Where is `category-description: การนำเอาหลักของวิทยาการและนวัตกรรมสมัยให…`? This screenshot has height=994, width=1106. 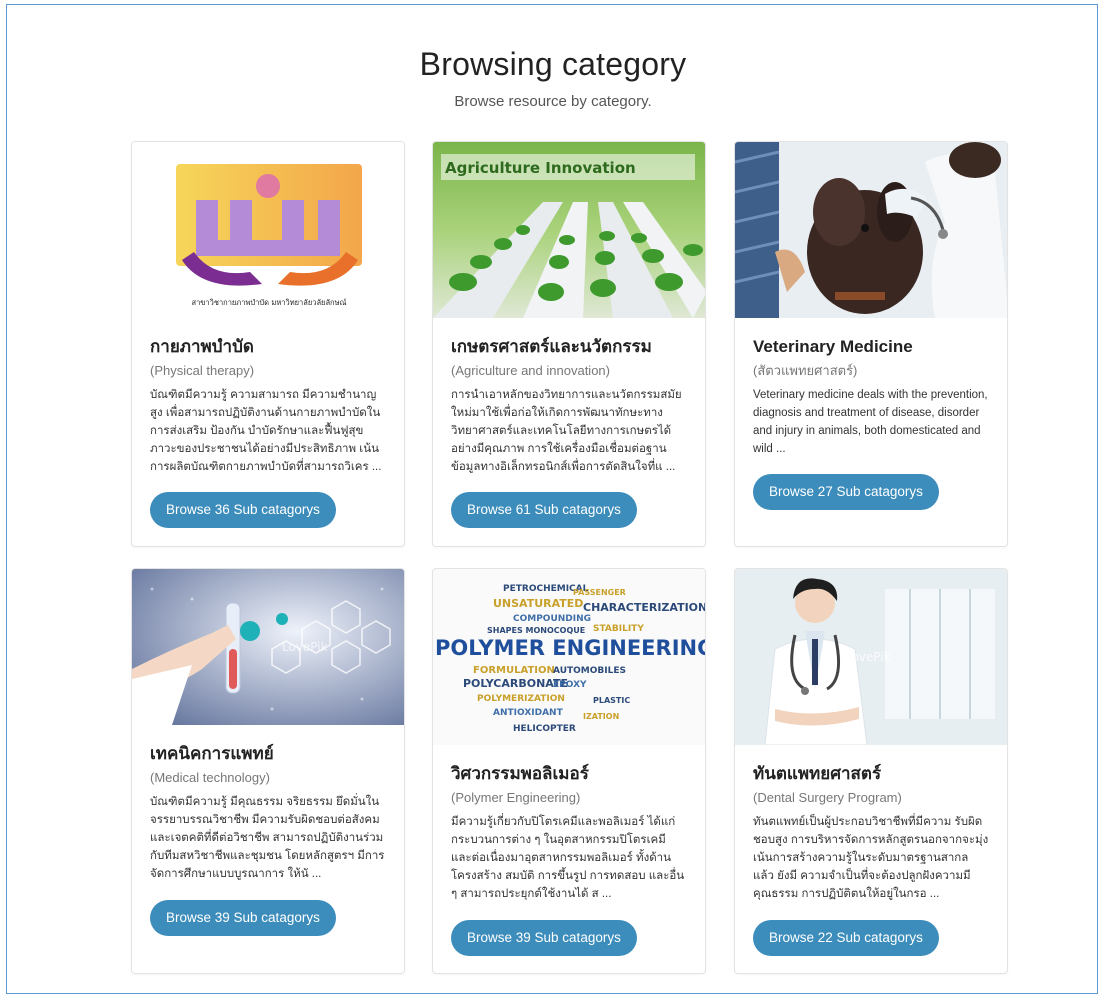
category-description: การนำเอาหลักของวิทยาการและนวัตกรรมสมัยให… is located at coordinates (566, 431).